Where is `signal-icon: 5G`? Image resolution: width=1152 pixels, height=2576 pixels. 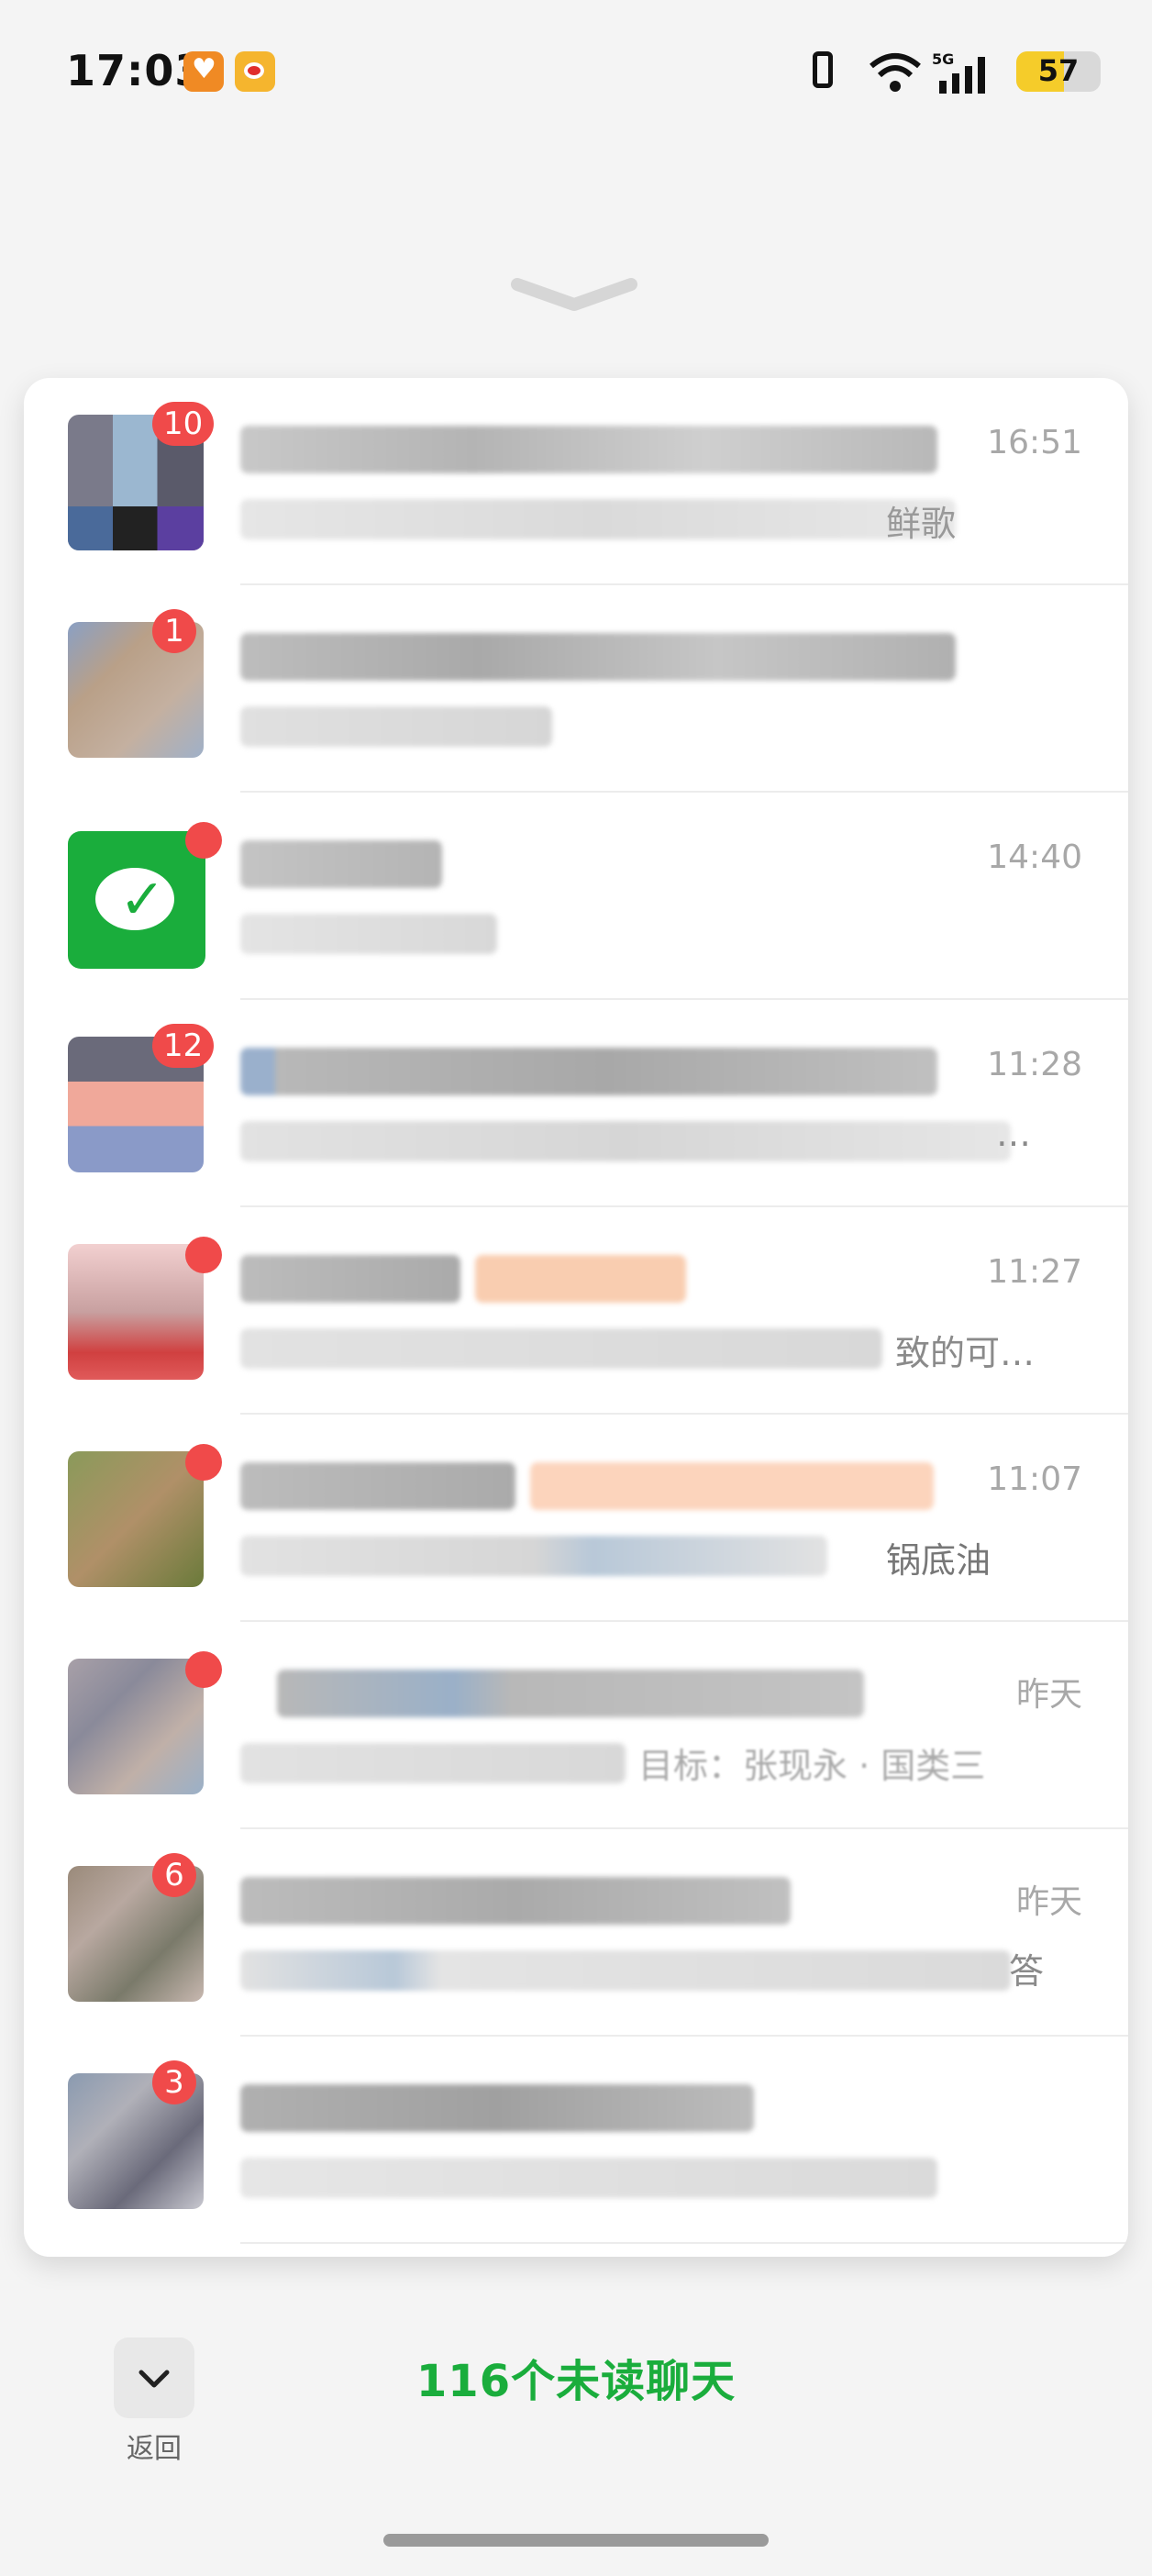 signal-icon: 5G is located at coordinates (958, 72).